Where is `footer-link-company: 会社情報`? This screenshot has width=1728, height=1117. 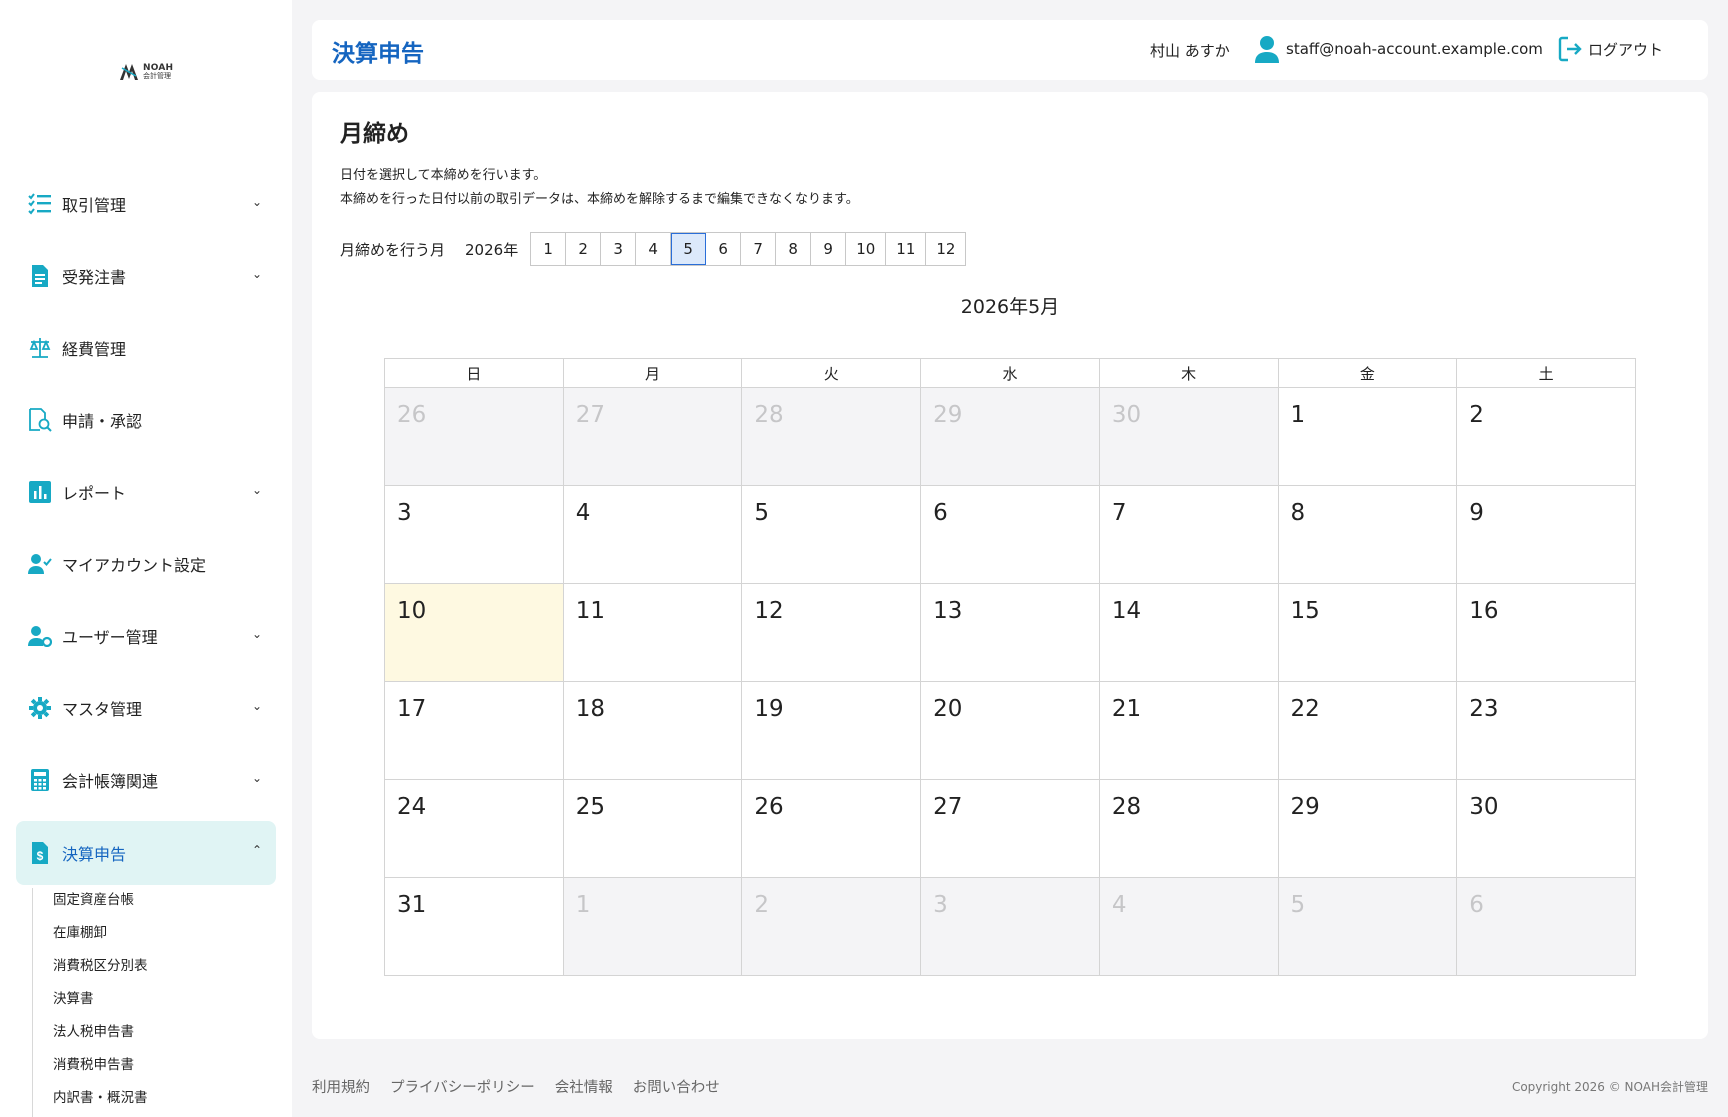
footer-link-company: 会社情報 is located at coordinates (584, 1086).